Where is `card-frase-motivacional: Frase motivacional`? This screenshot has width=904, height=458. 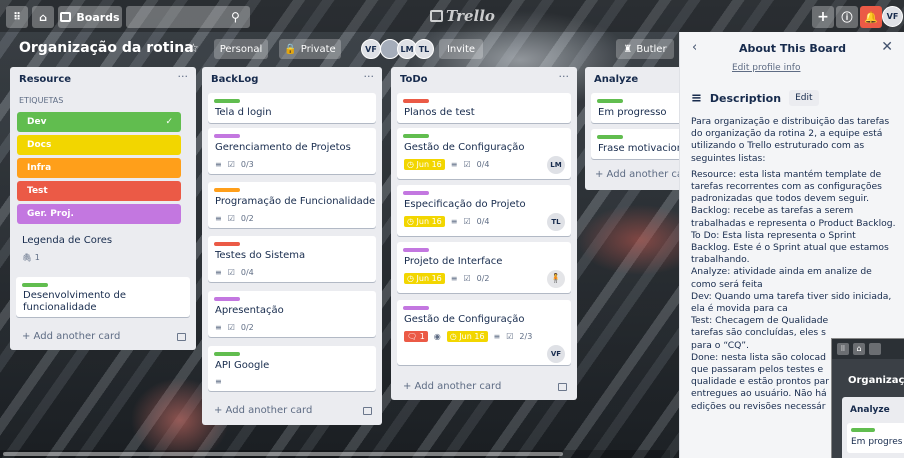 card-frase-motivacional: Frase motivacional is located at coordinates (635, 144).